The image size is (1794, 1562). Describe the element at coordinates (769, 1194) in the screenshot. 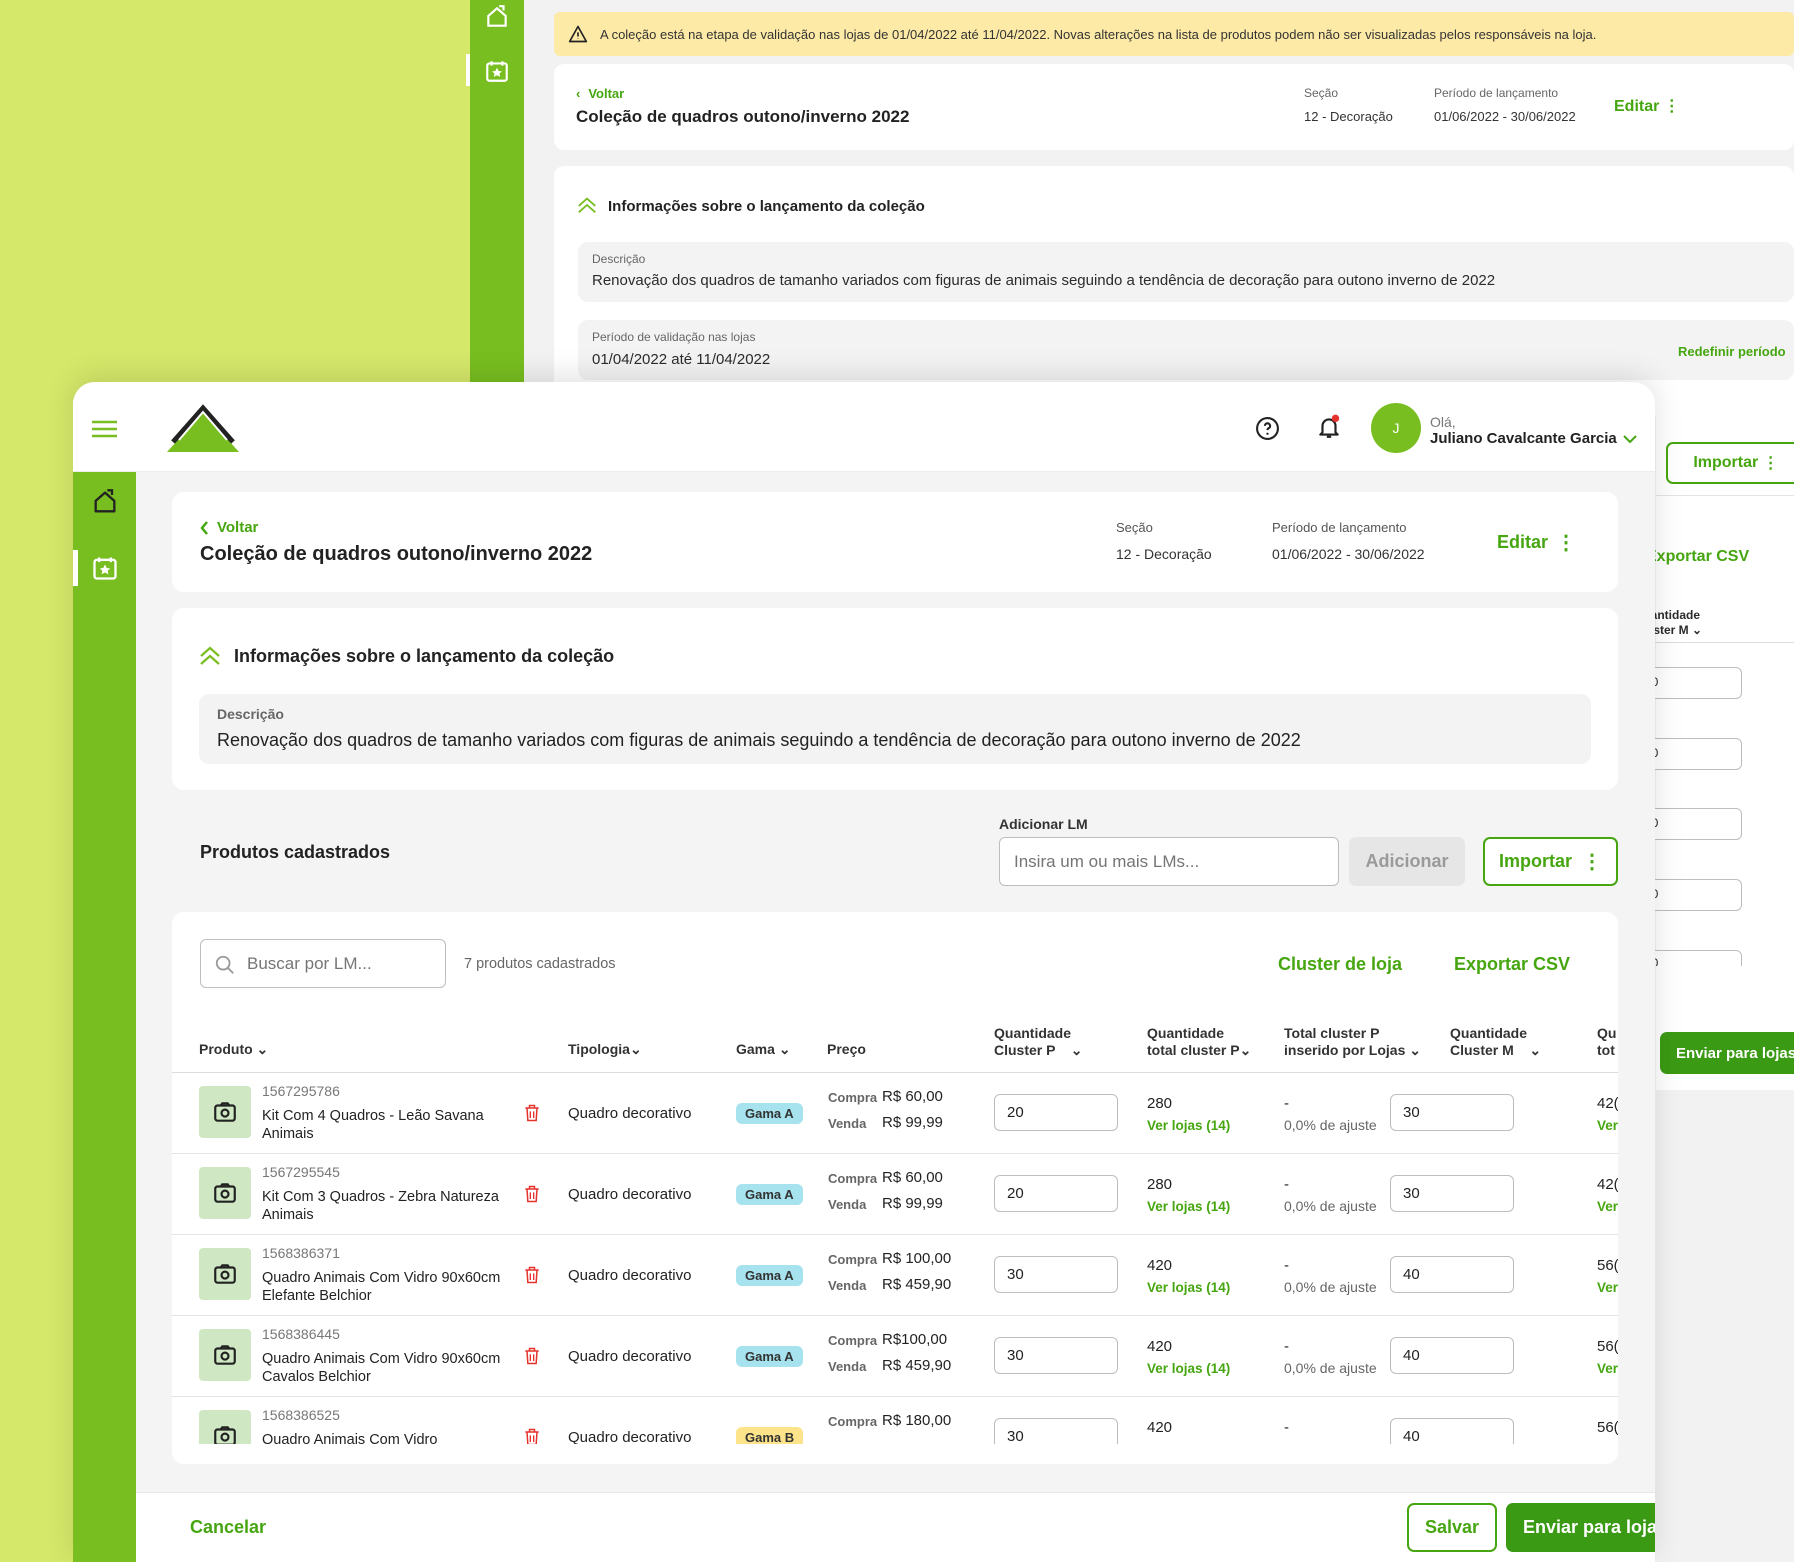

I see `gama-badge: Gama A` at that location.